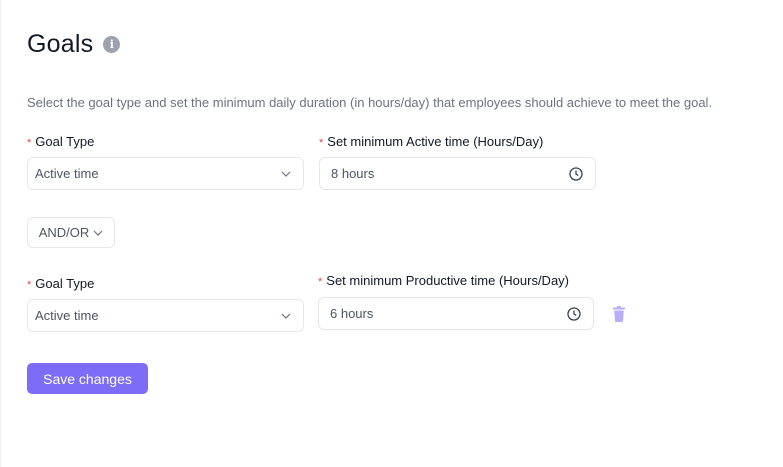 This screenshot has width=783, height=467. I want to click on goal-1-type-label: * Goal Type, so click(61, 141).